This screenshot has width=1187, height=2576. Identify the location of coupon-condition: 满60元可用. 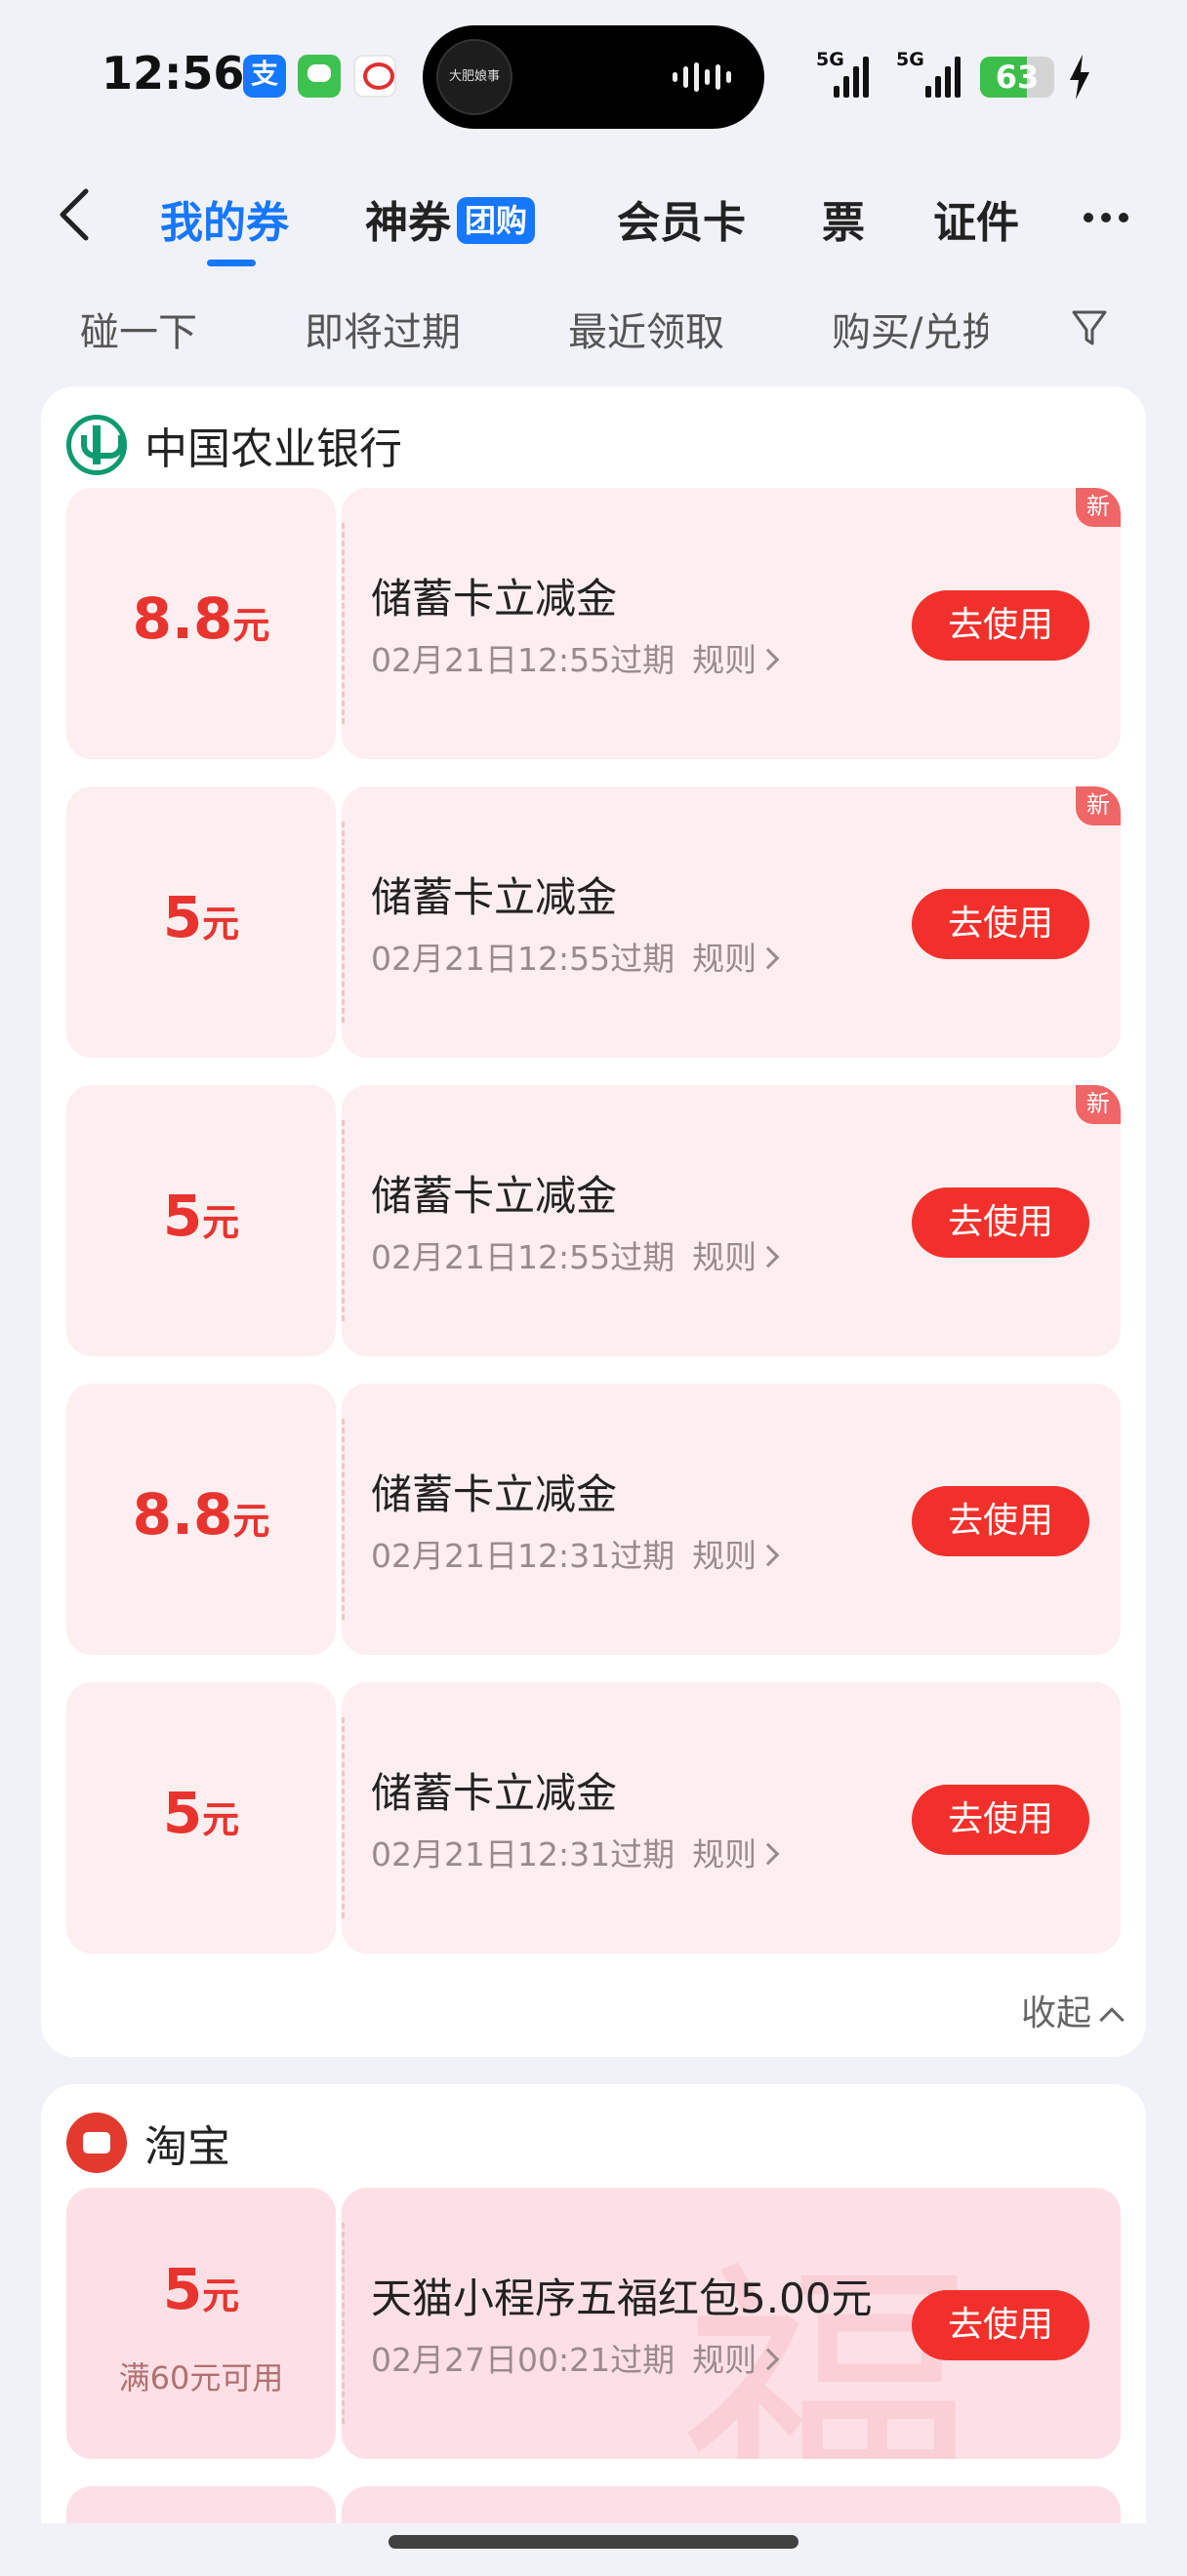
(201, 2377).